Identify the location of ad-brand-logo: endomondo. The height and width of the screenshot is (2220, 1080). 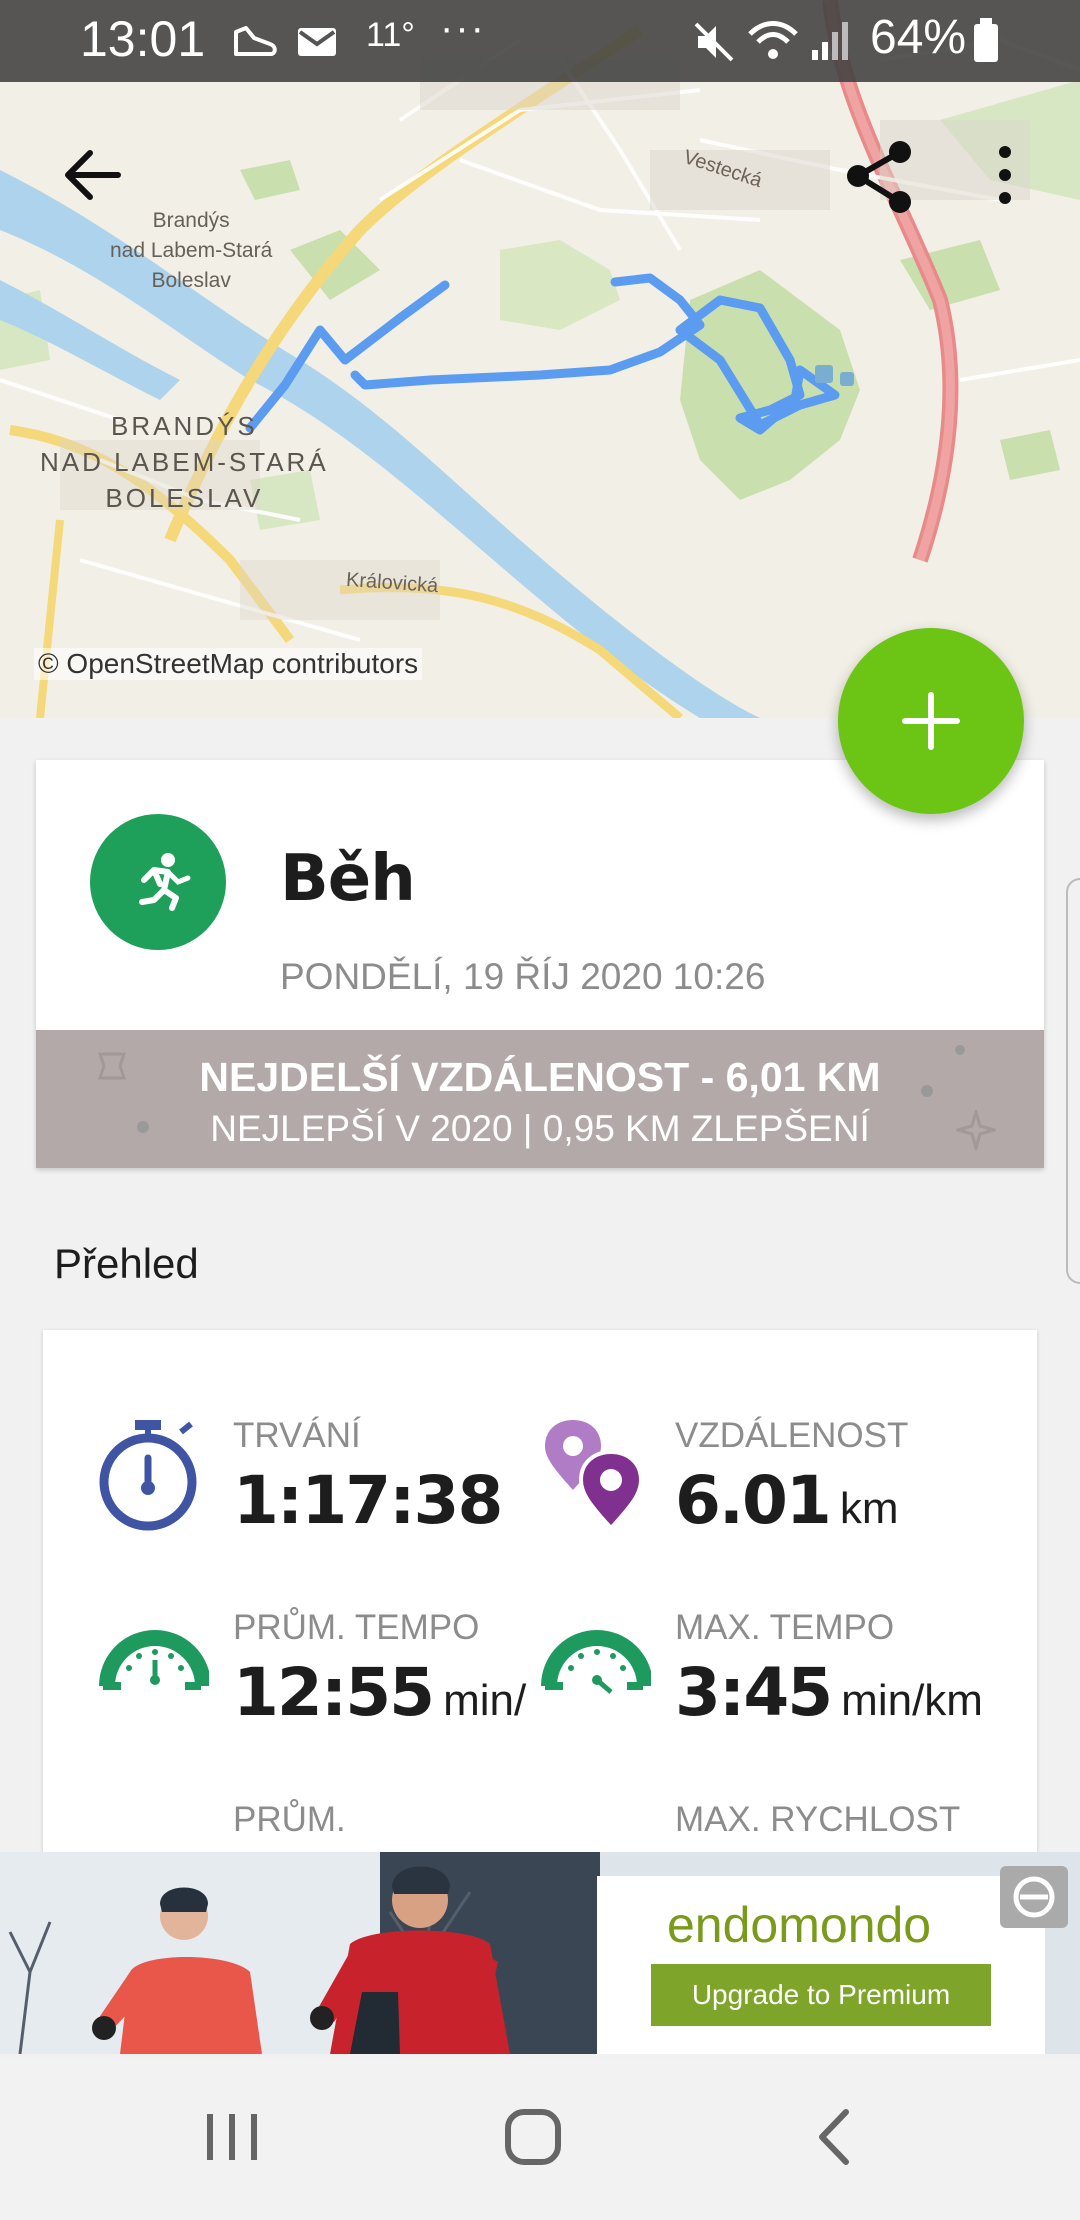
(799, 1925).